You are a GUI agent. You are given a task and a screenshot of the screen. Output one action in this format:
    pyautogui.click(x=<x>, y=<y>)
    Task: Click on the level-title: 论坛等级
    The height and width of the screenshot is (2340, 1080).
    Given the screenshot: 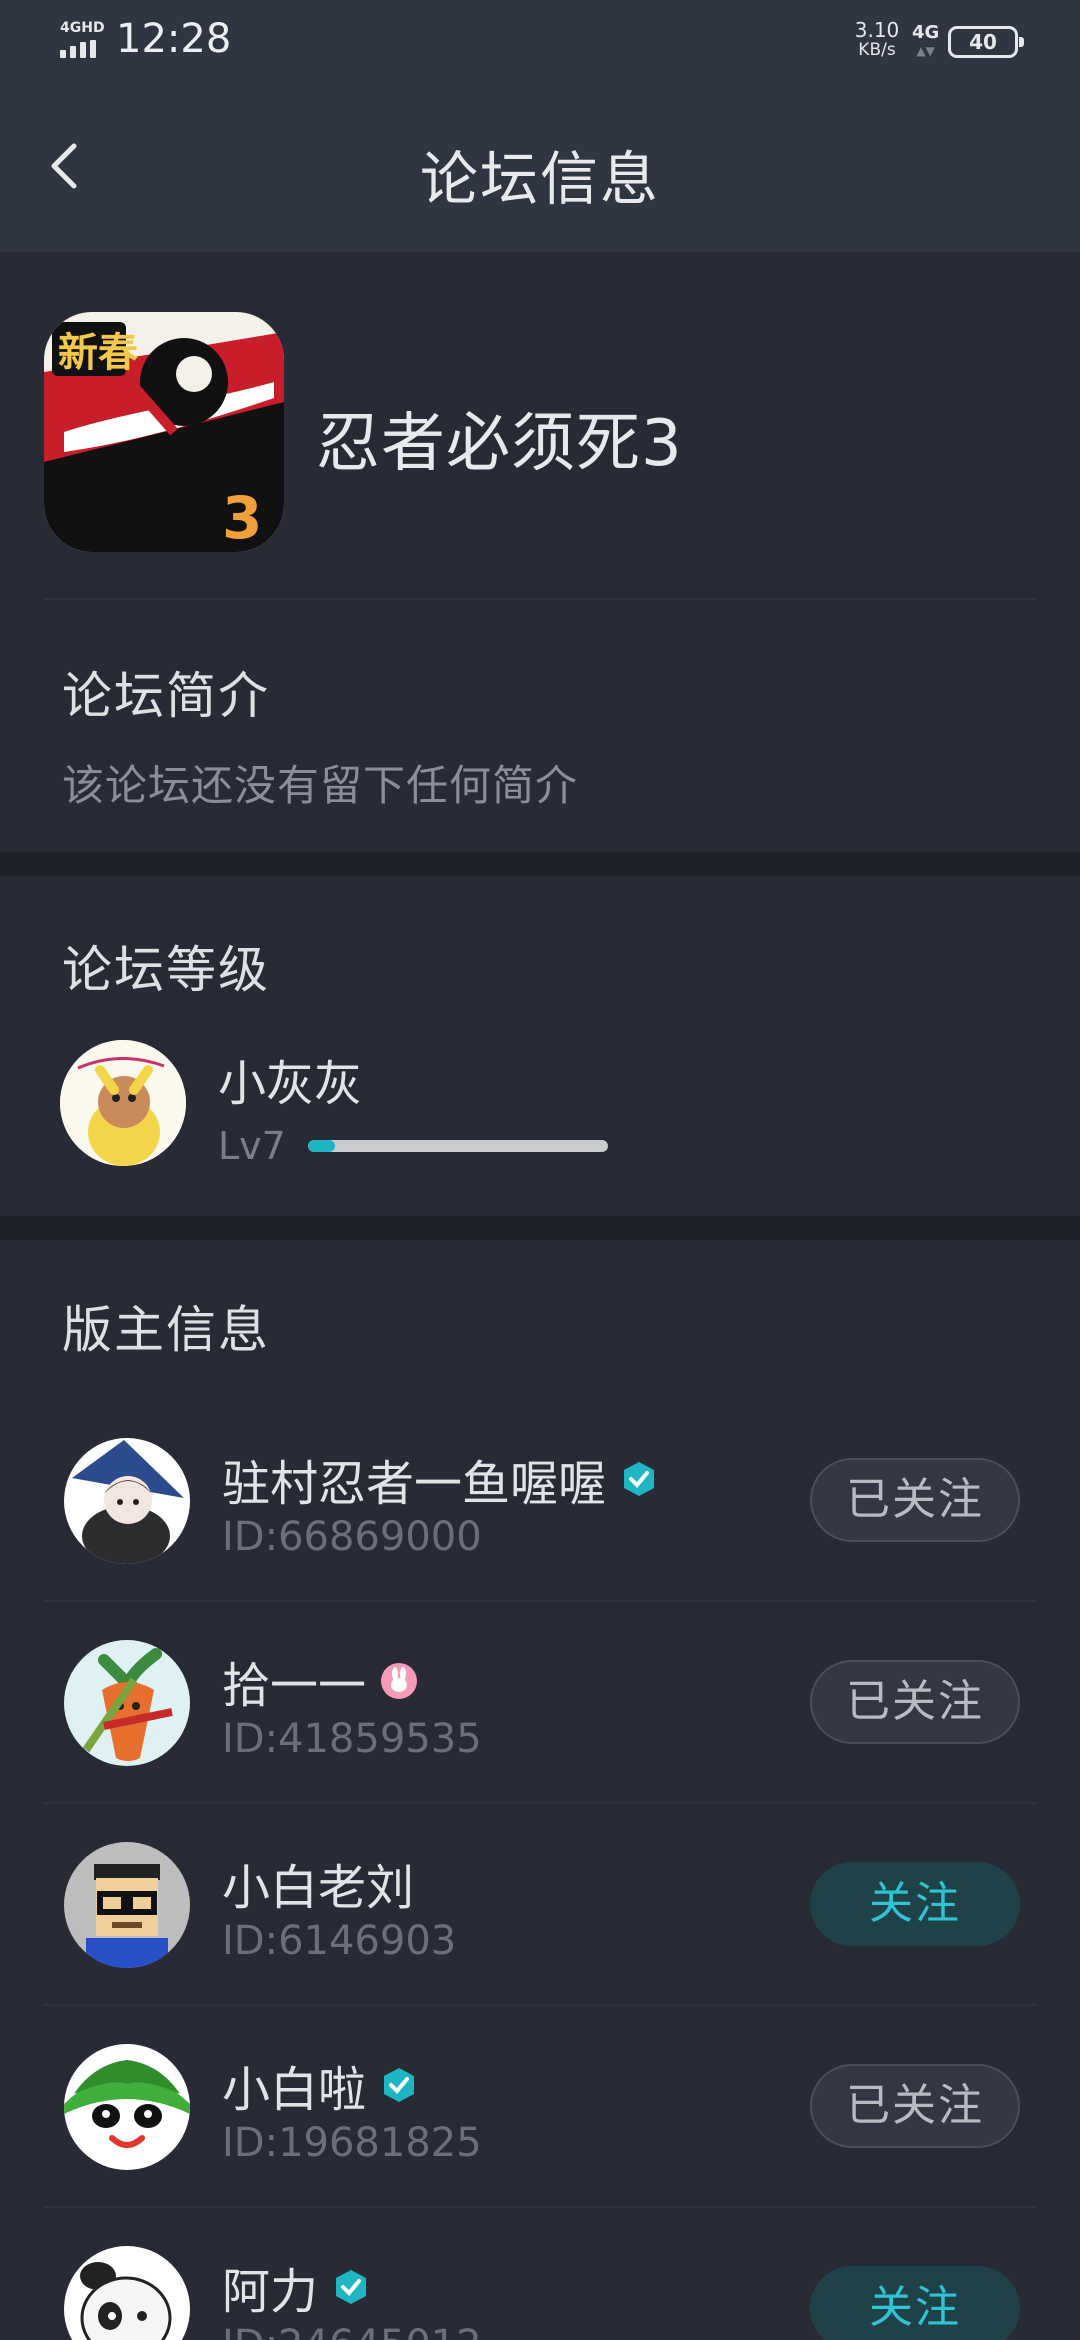 What is the action you would take?
    pyautogui.click(x=166, y=970)
    